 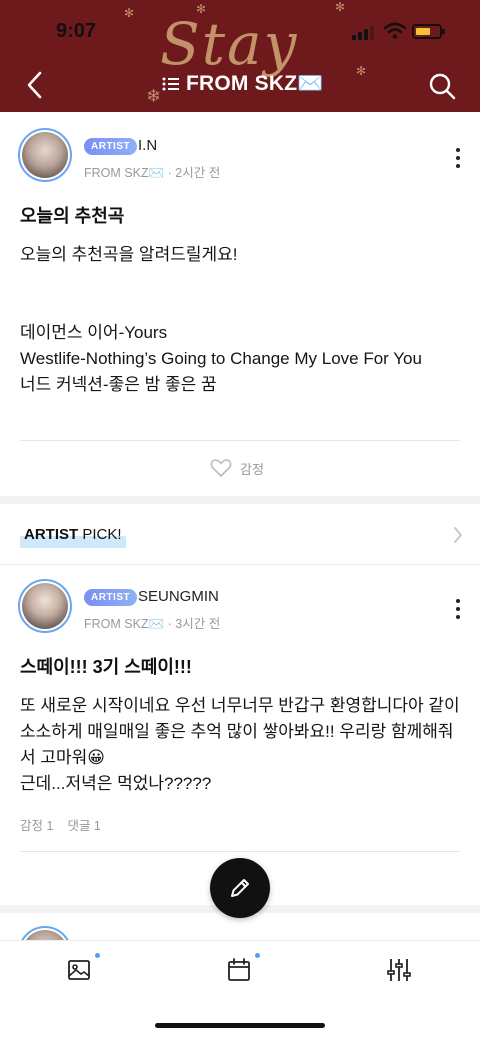 I want to click on header-title: FROM SKZ✉️, so click(x=255, y=83).